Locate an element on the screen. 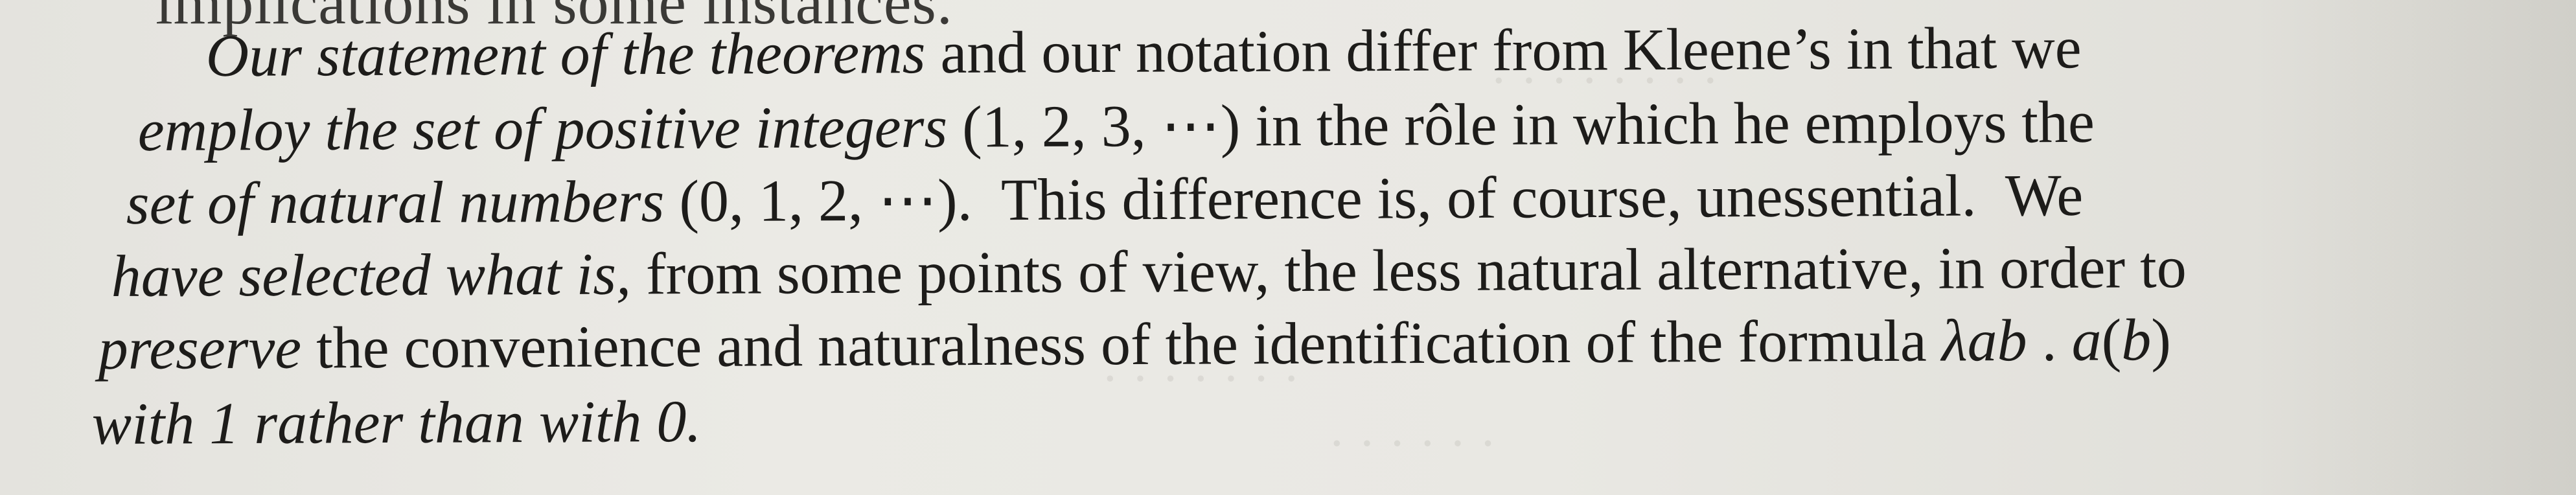  text-run: ) is located at coordinates (2161, 339).